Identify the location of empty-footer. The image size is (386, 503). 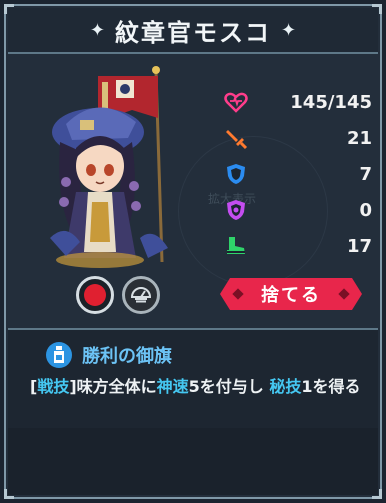
(193, 461).